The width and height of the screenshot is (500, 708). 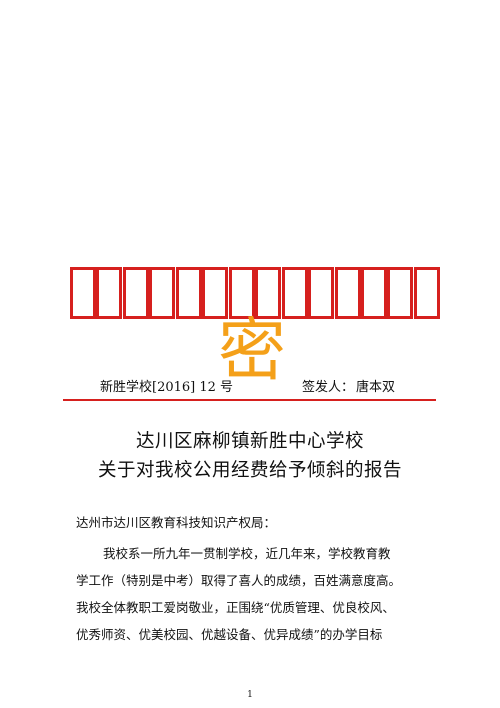 I want to click on issuer-name: 唐本双, so click(x=376, y=387).